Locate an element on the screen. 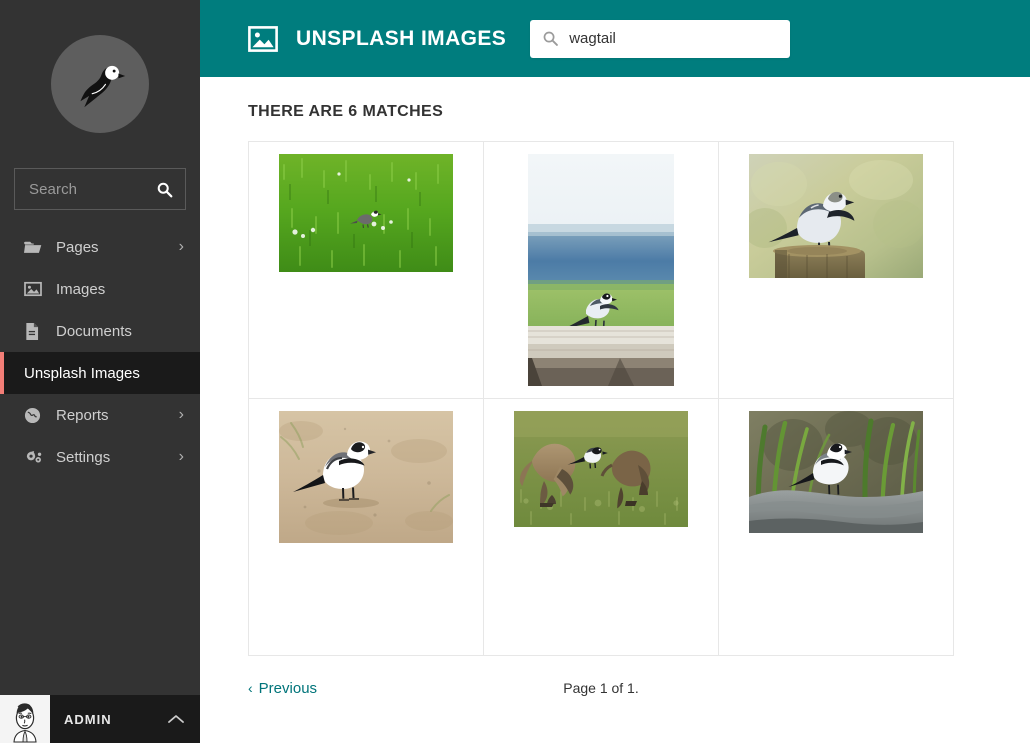 The width and height of the screenshot is (1030, 743). sidebar-item-label: Images is located at coordinates (81, 289).